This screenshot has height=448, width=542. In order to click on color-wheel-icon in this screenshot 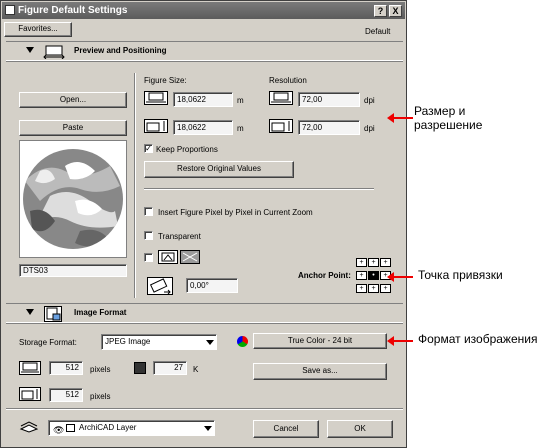, I will do `click(242, 341)`.